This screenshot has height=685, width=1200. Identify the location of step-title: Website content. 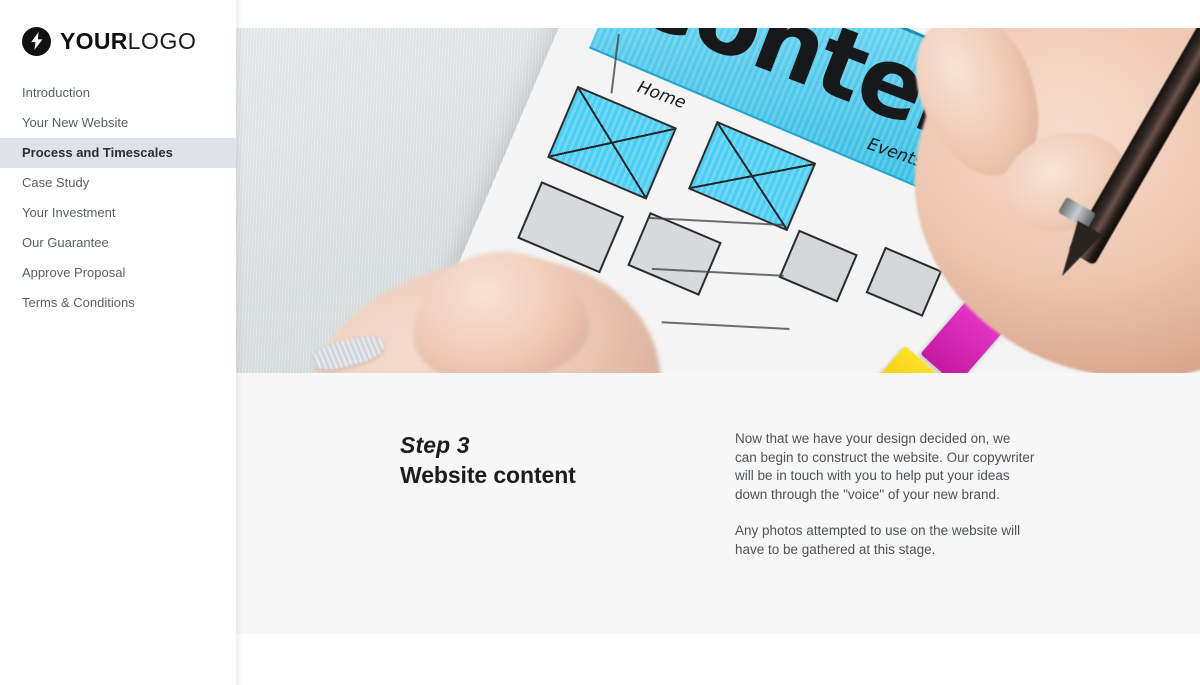
(488, 475).